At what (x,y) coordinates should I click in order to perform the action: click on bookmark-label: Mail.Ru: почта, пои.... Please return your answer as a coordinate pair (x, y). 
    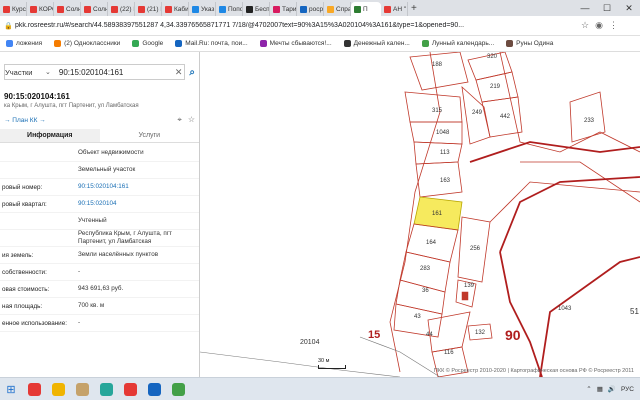
    Looking at the image, I should click on (216, 43).